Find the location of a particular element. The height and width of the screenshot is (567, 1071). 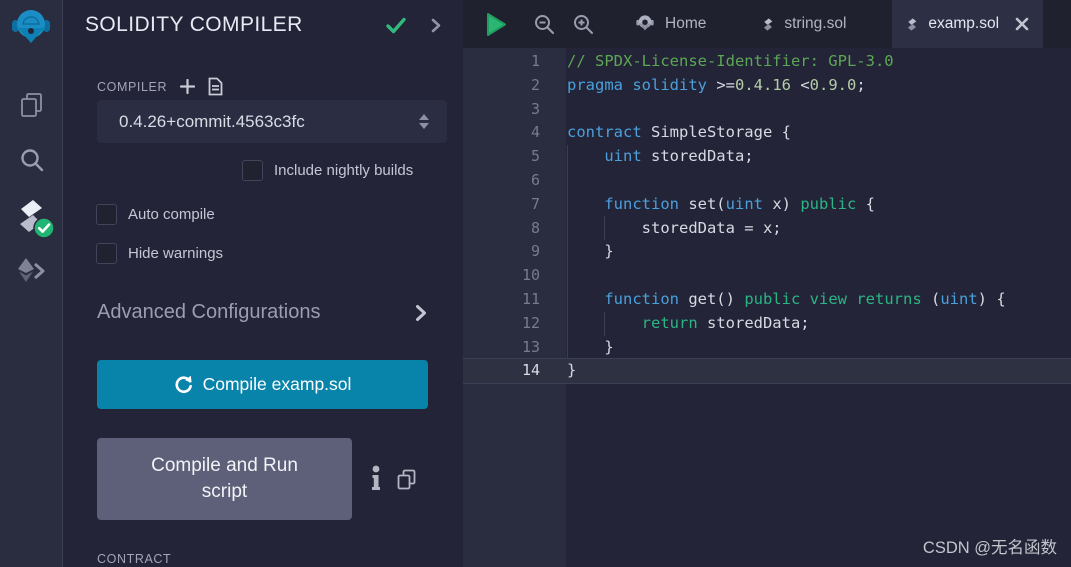

code-line-1: 1 // SPDX-License-Identifier: GPL-3.0 is located at coordinates (767, 62).